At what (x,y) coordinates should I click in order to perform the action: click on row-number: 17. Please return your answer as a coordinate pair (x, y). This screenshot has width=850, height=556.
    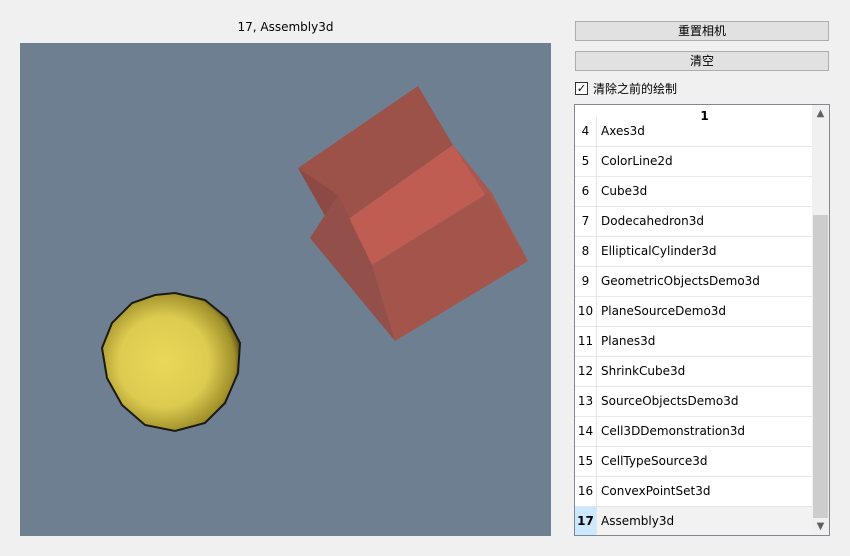
    Looking at the image, I should click on (586, 521).